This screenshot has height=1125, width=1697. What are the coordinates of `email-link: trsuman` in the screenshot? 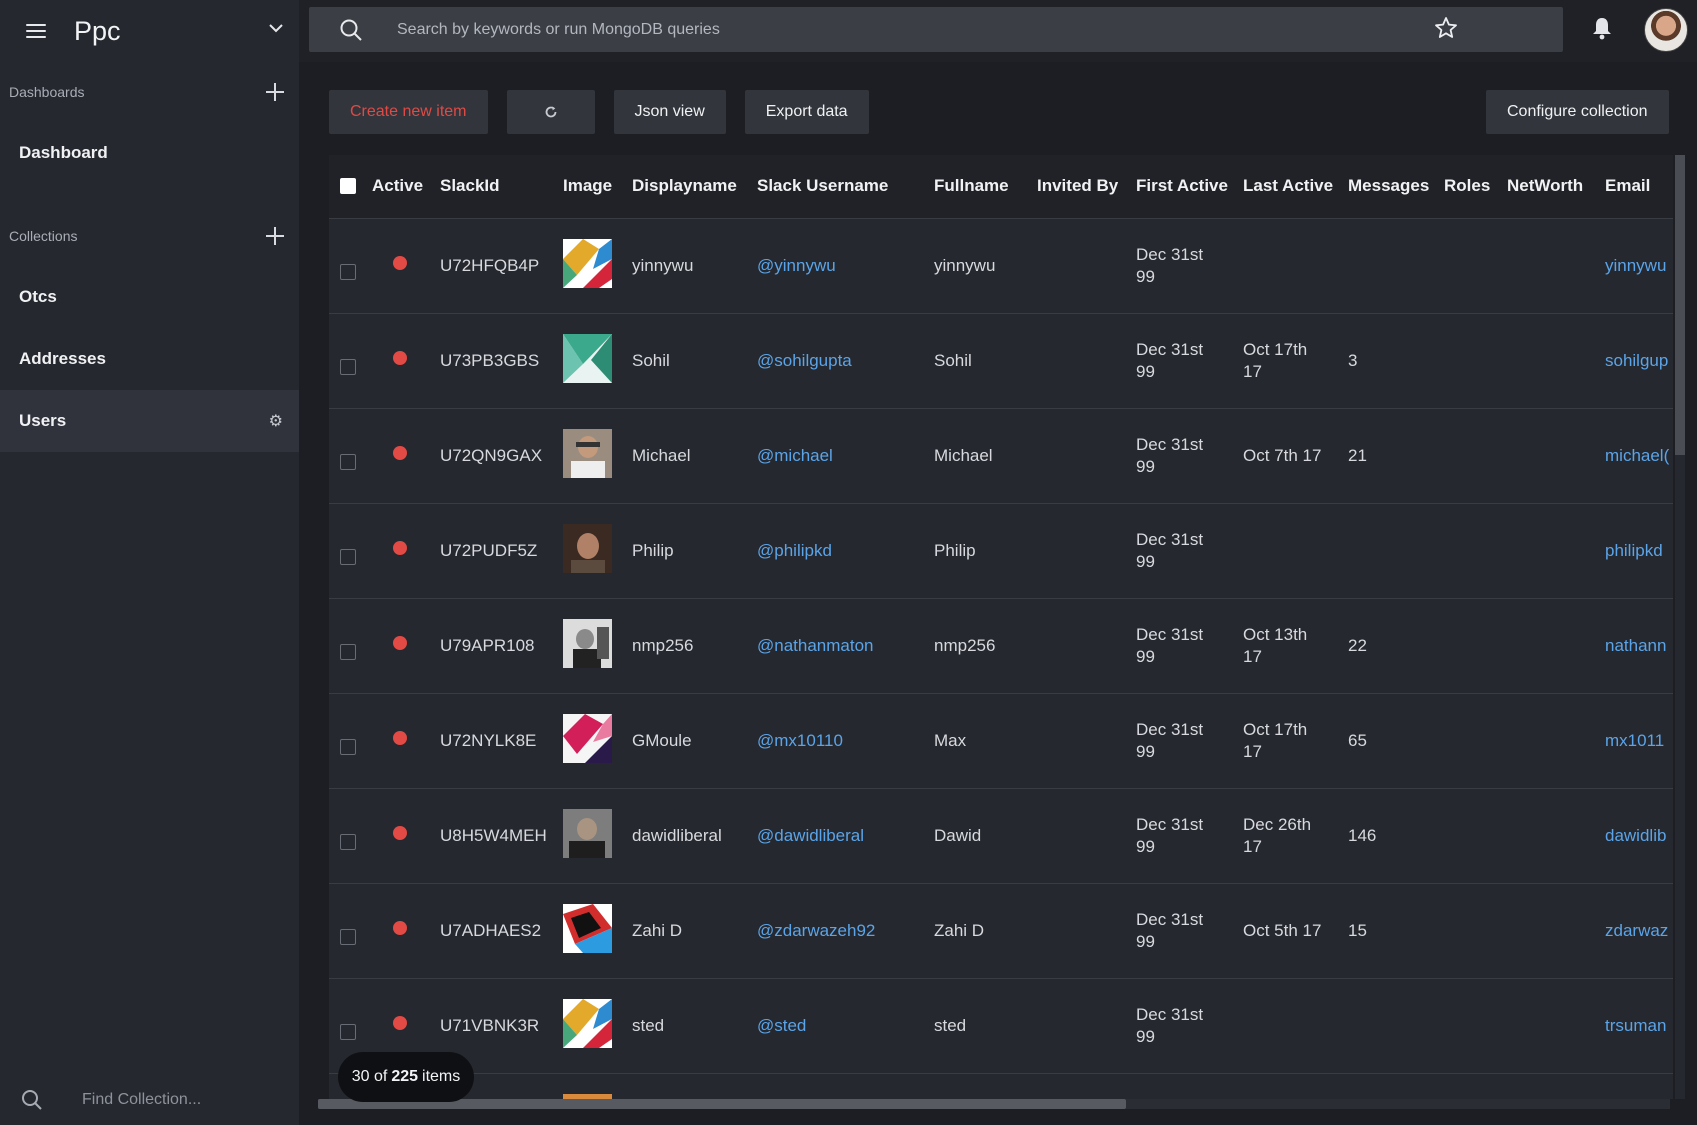 It's located at (1639, 1025).